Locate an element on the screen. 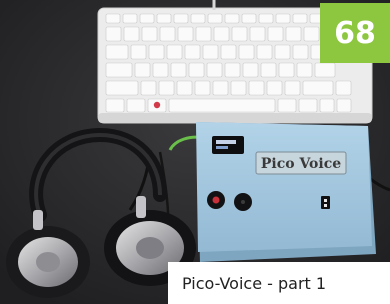 This screenshot has height=304, width=390. photo-caption: Pico-Voice - part 1 is located at coordinates (279, 283).